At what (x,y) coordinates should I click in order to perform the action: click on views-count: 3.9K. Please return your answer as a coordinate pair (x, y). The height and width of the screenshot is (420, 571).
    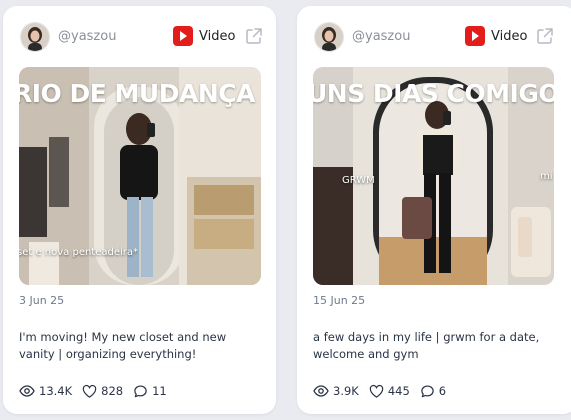
    Looking at the image, I should click on (346, 391).